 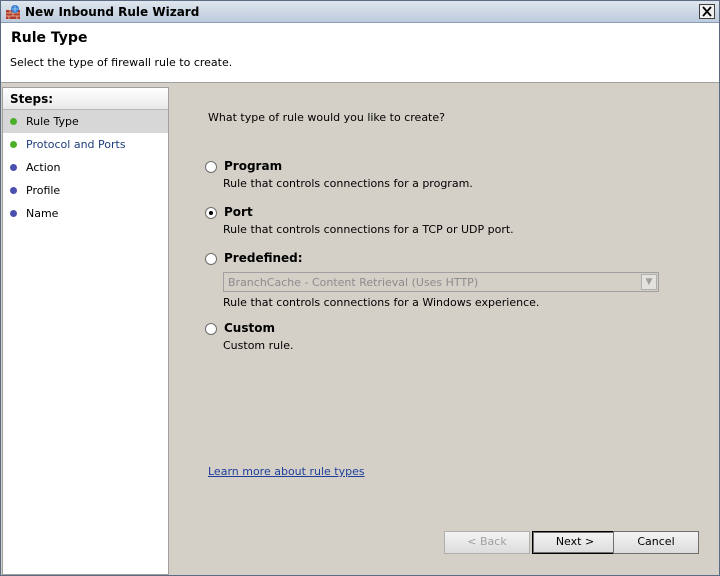 I want to click on step-label: Profile, so click(x=43, y=190).